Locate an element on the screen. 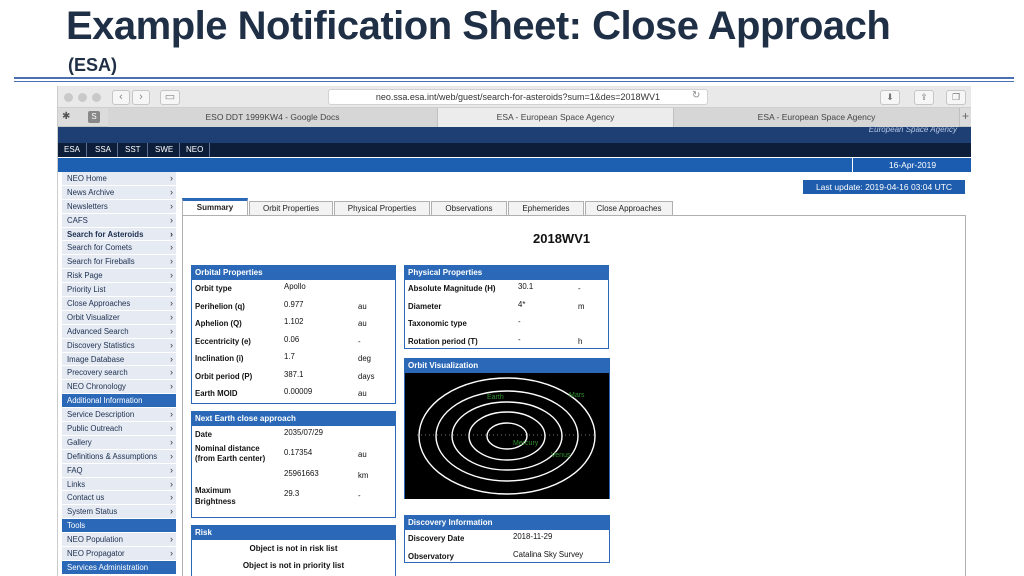 This screenshot has height=576, width=1024. tab-physical-properties: Physical Properties is located at coordinates (382, 208).